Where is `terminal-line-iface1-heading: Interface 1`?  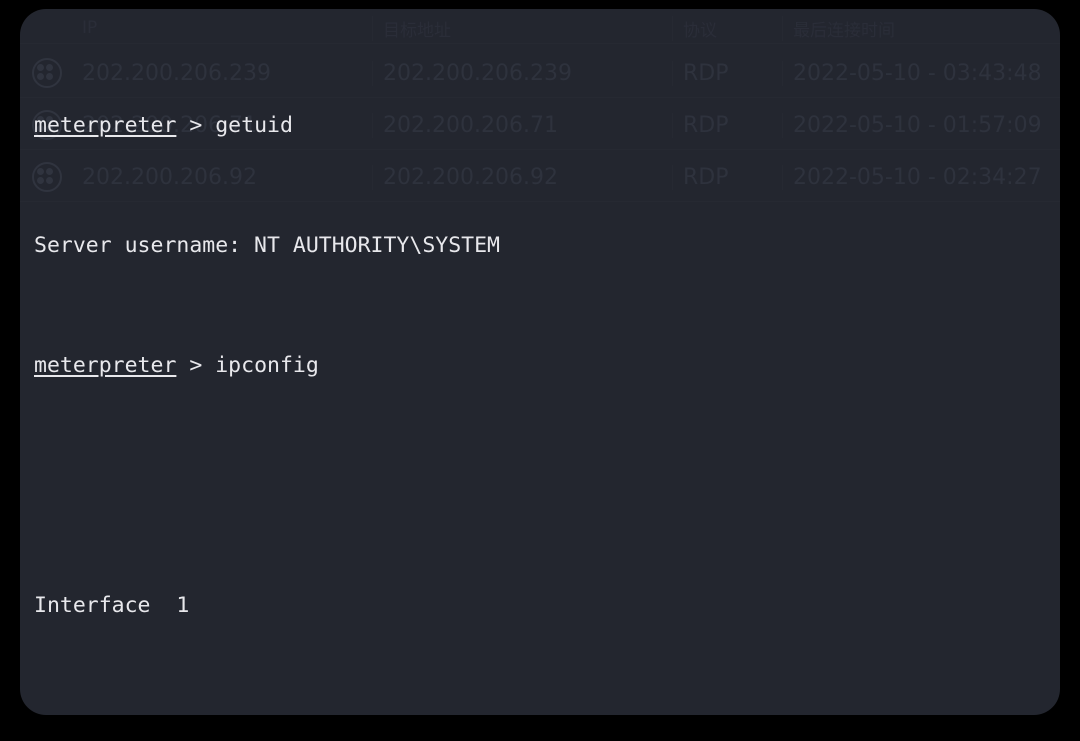 terminal-line-iface1-heading: Interface 1 is located at coordinates (112, 605).